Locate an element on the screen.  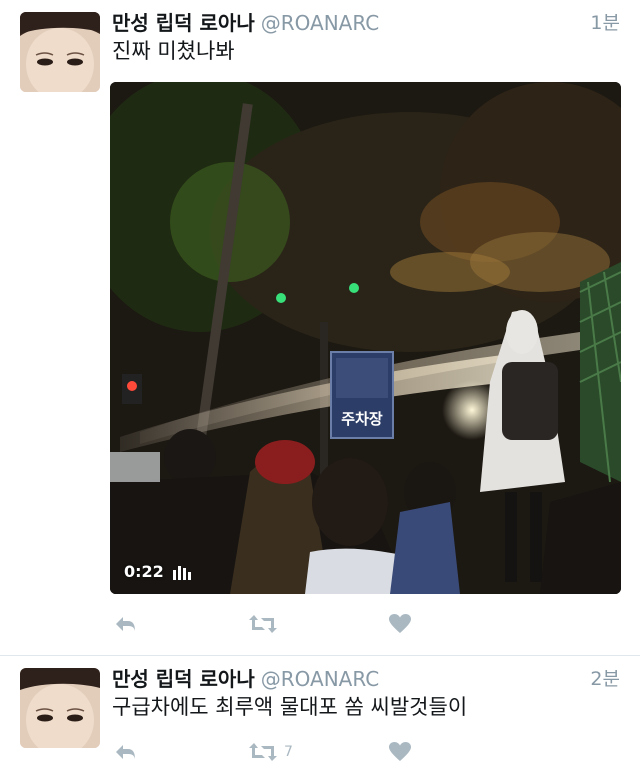
tweet-time: 1분 is located at coordinates (605, 23).